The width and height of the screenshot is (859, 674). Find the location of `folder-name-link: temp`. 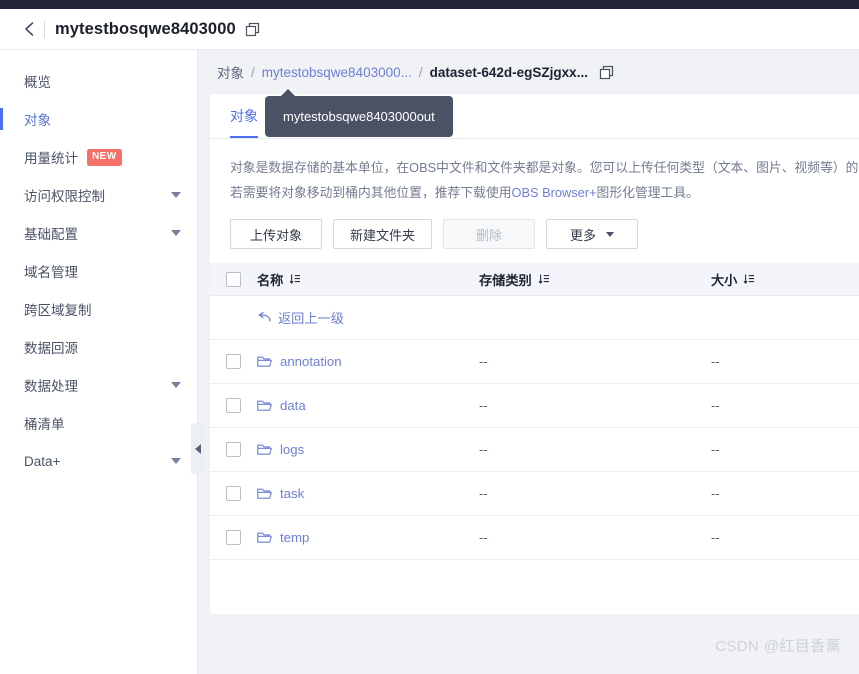

folder-name-link: temp is located at coordinates (294, 537).